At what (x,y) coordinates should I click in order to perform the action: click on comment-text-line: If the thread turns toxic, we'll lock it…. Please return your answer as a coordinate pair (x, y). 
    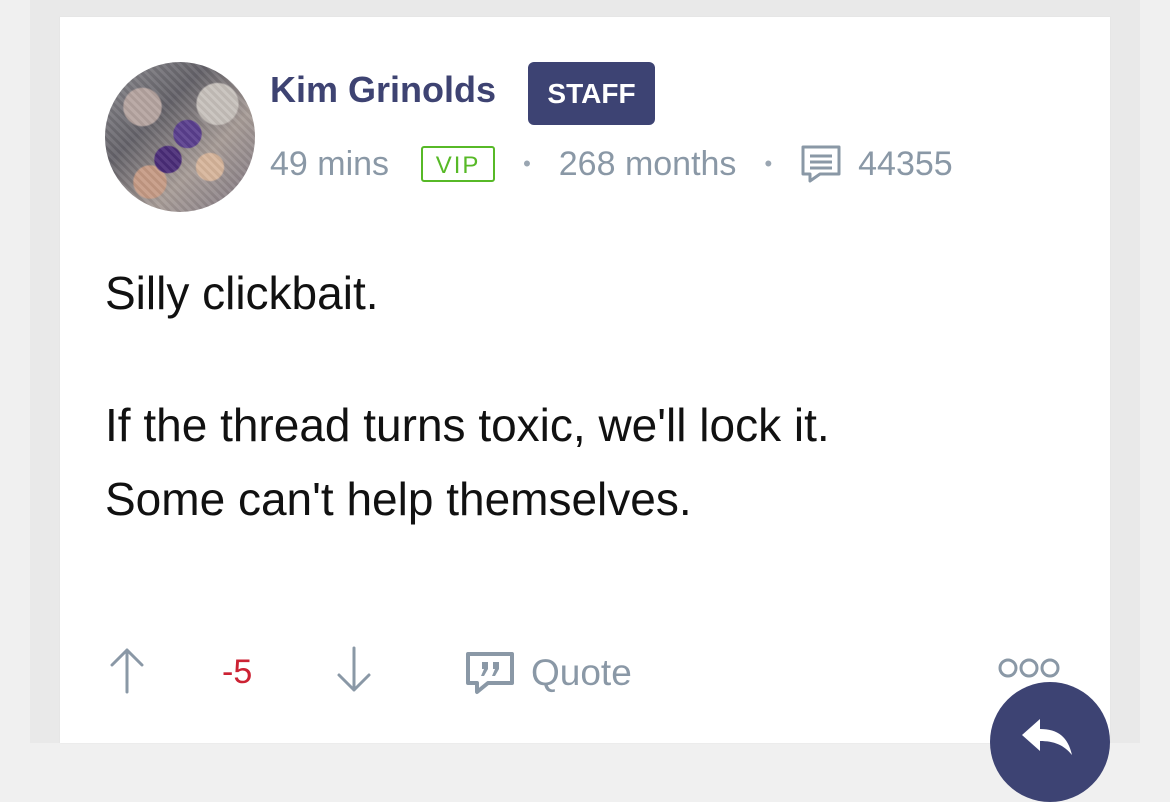
    Looking at the image, I should click on (467, 425).